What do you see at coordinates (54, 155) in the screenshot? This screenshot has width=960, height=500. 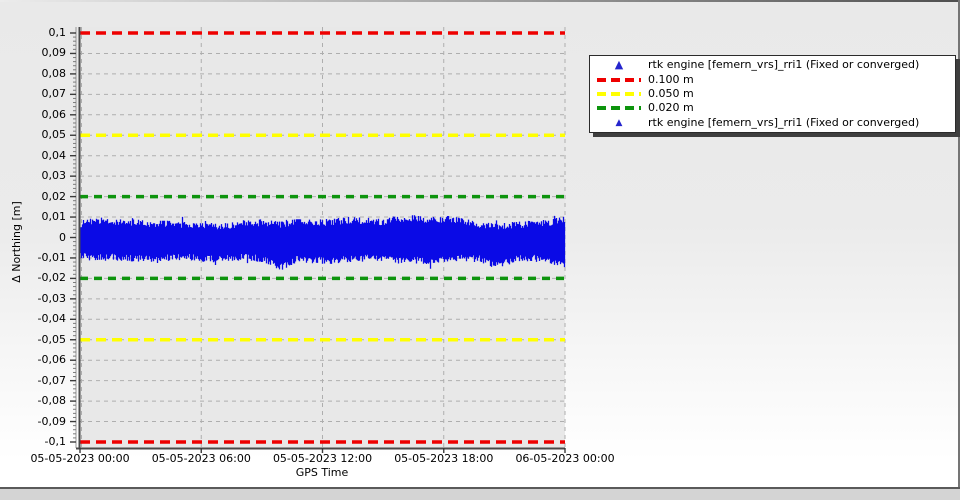 I see `y-tick-label: 0,04` at bounding box center [54, 155].